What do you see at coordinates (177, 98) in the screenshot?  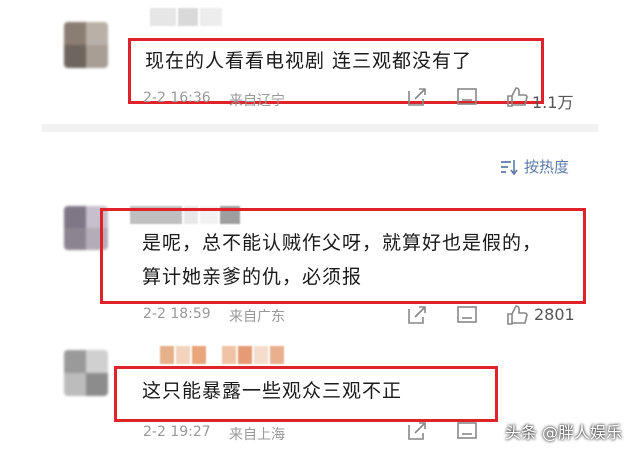 I see `comment-time: 2-2 16:36` at bounding box center [177, 98].